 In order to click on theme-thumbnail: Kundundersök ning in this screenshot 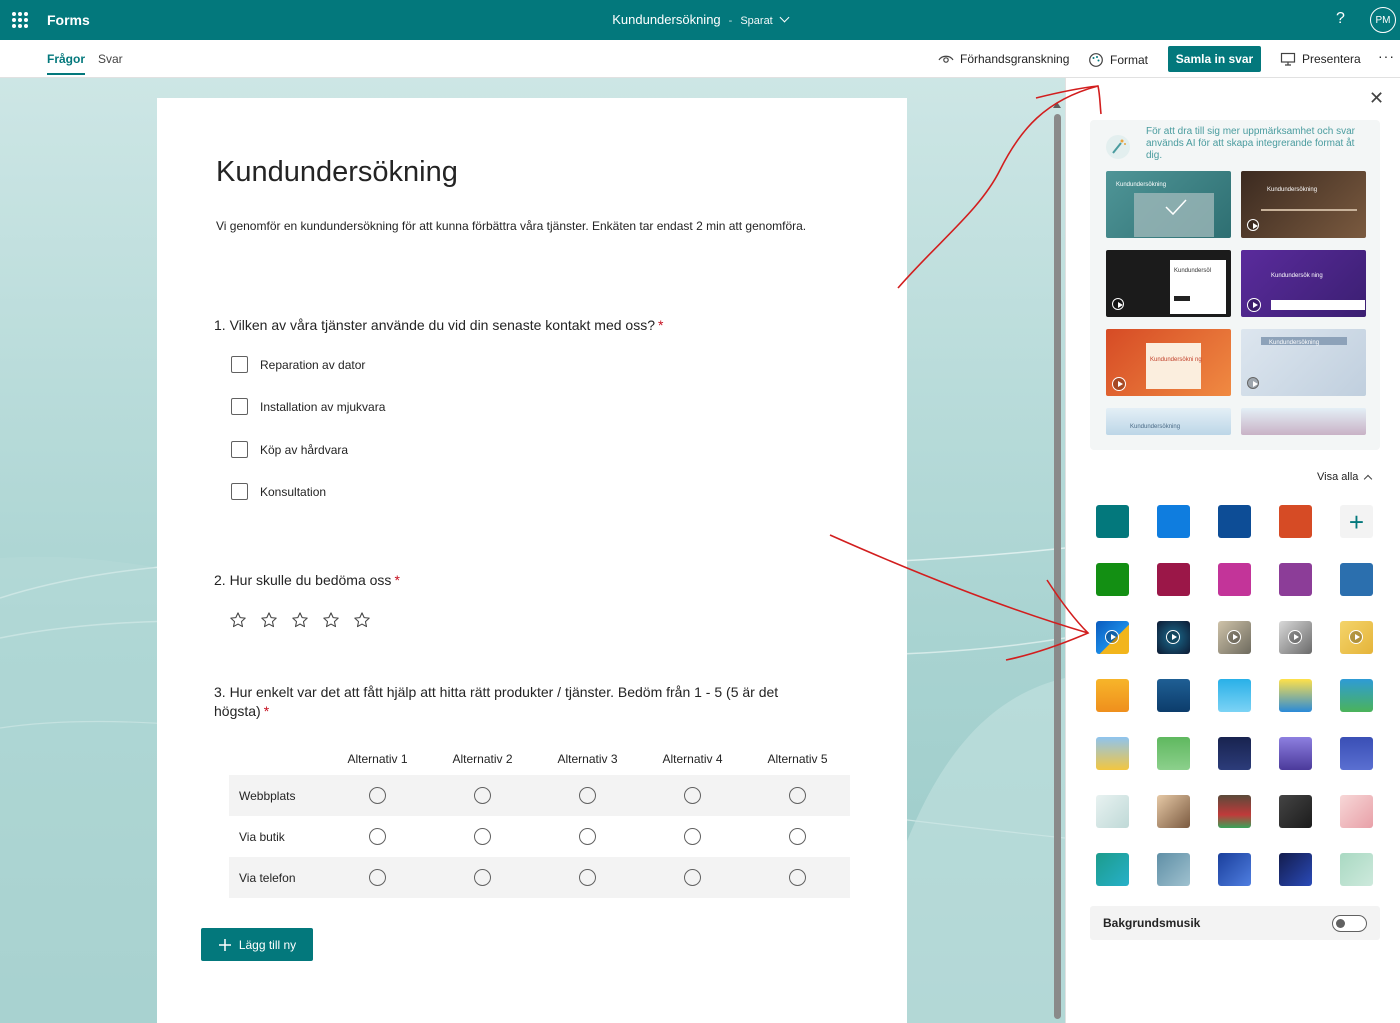, I will do `click(1303, 283)`.